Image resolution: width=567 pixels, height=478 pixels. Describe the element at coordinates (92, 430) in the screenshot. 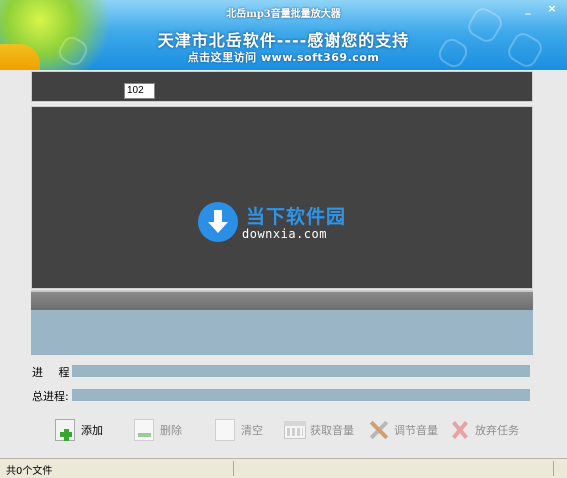

I see `add-label: 添加` at that location.